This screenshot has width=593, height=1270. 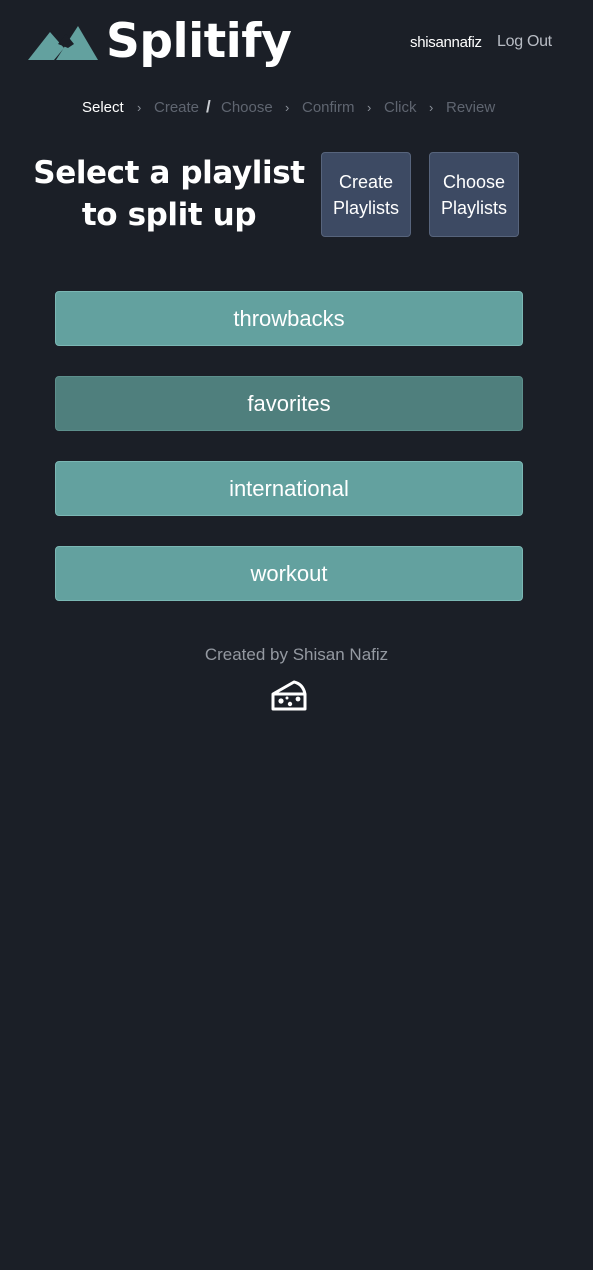 I want to click on cheese-icon, so click(x=289, y=695).